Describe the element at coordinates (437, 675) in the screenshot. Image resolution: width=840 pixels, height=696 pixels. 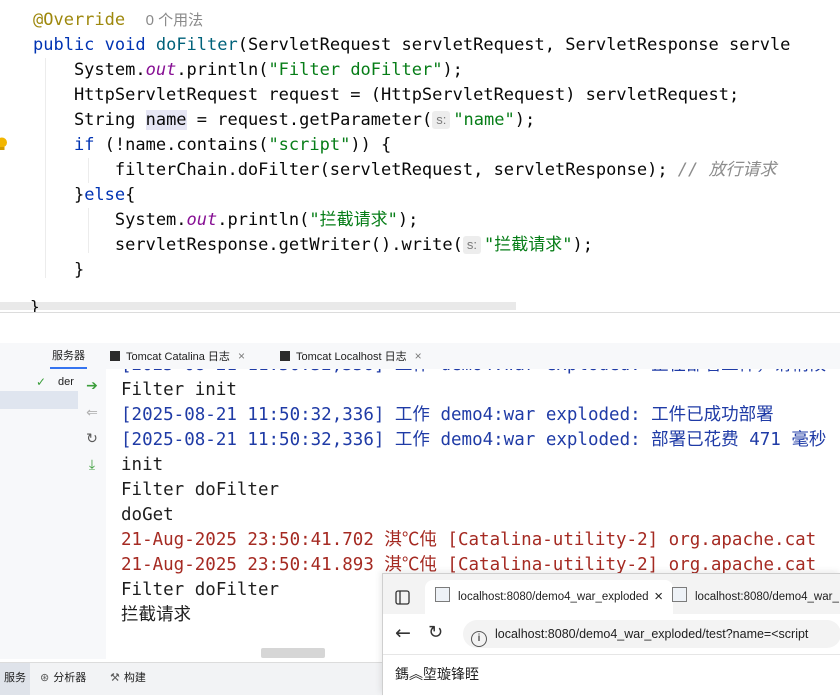
I see `page-text: 鎷︽埅璇锋眰` at that location.